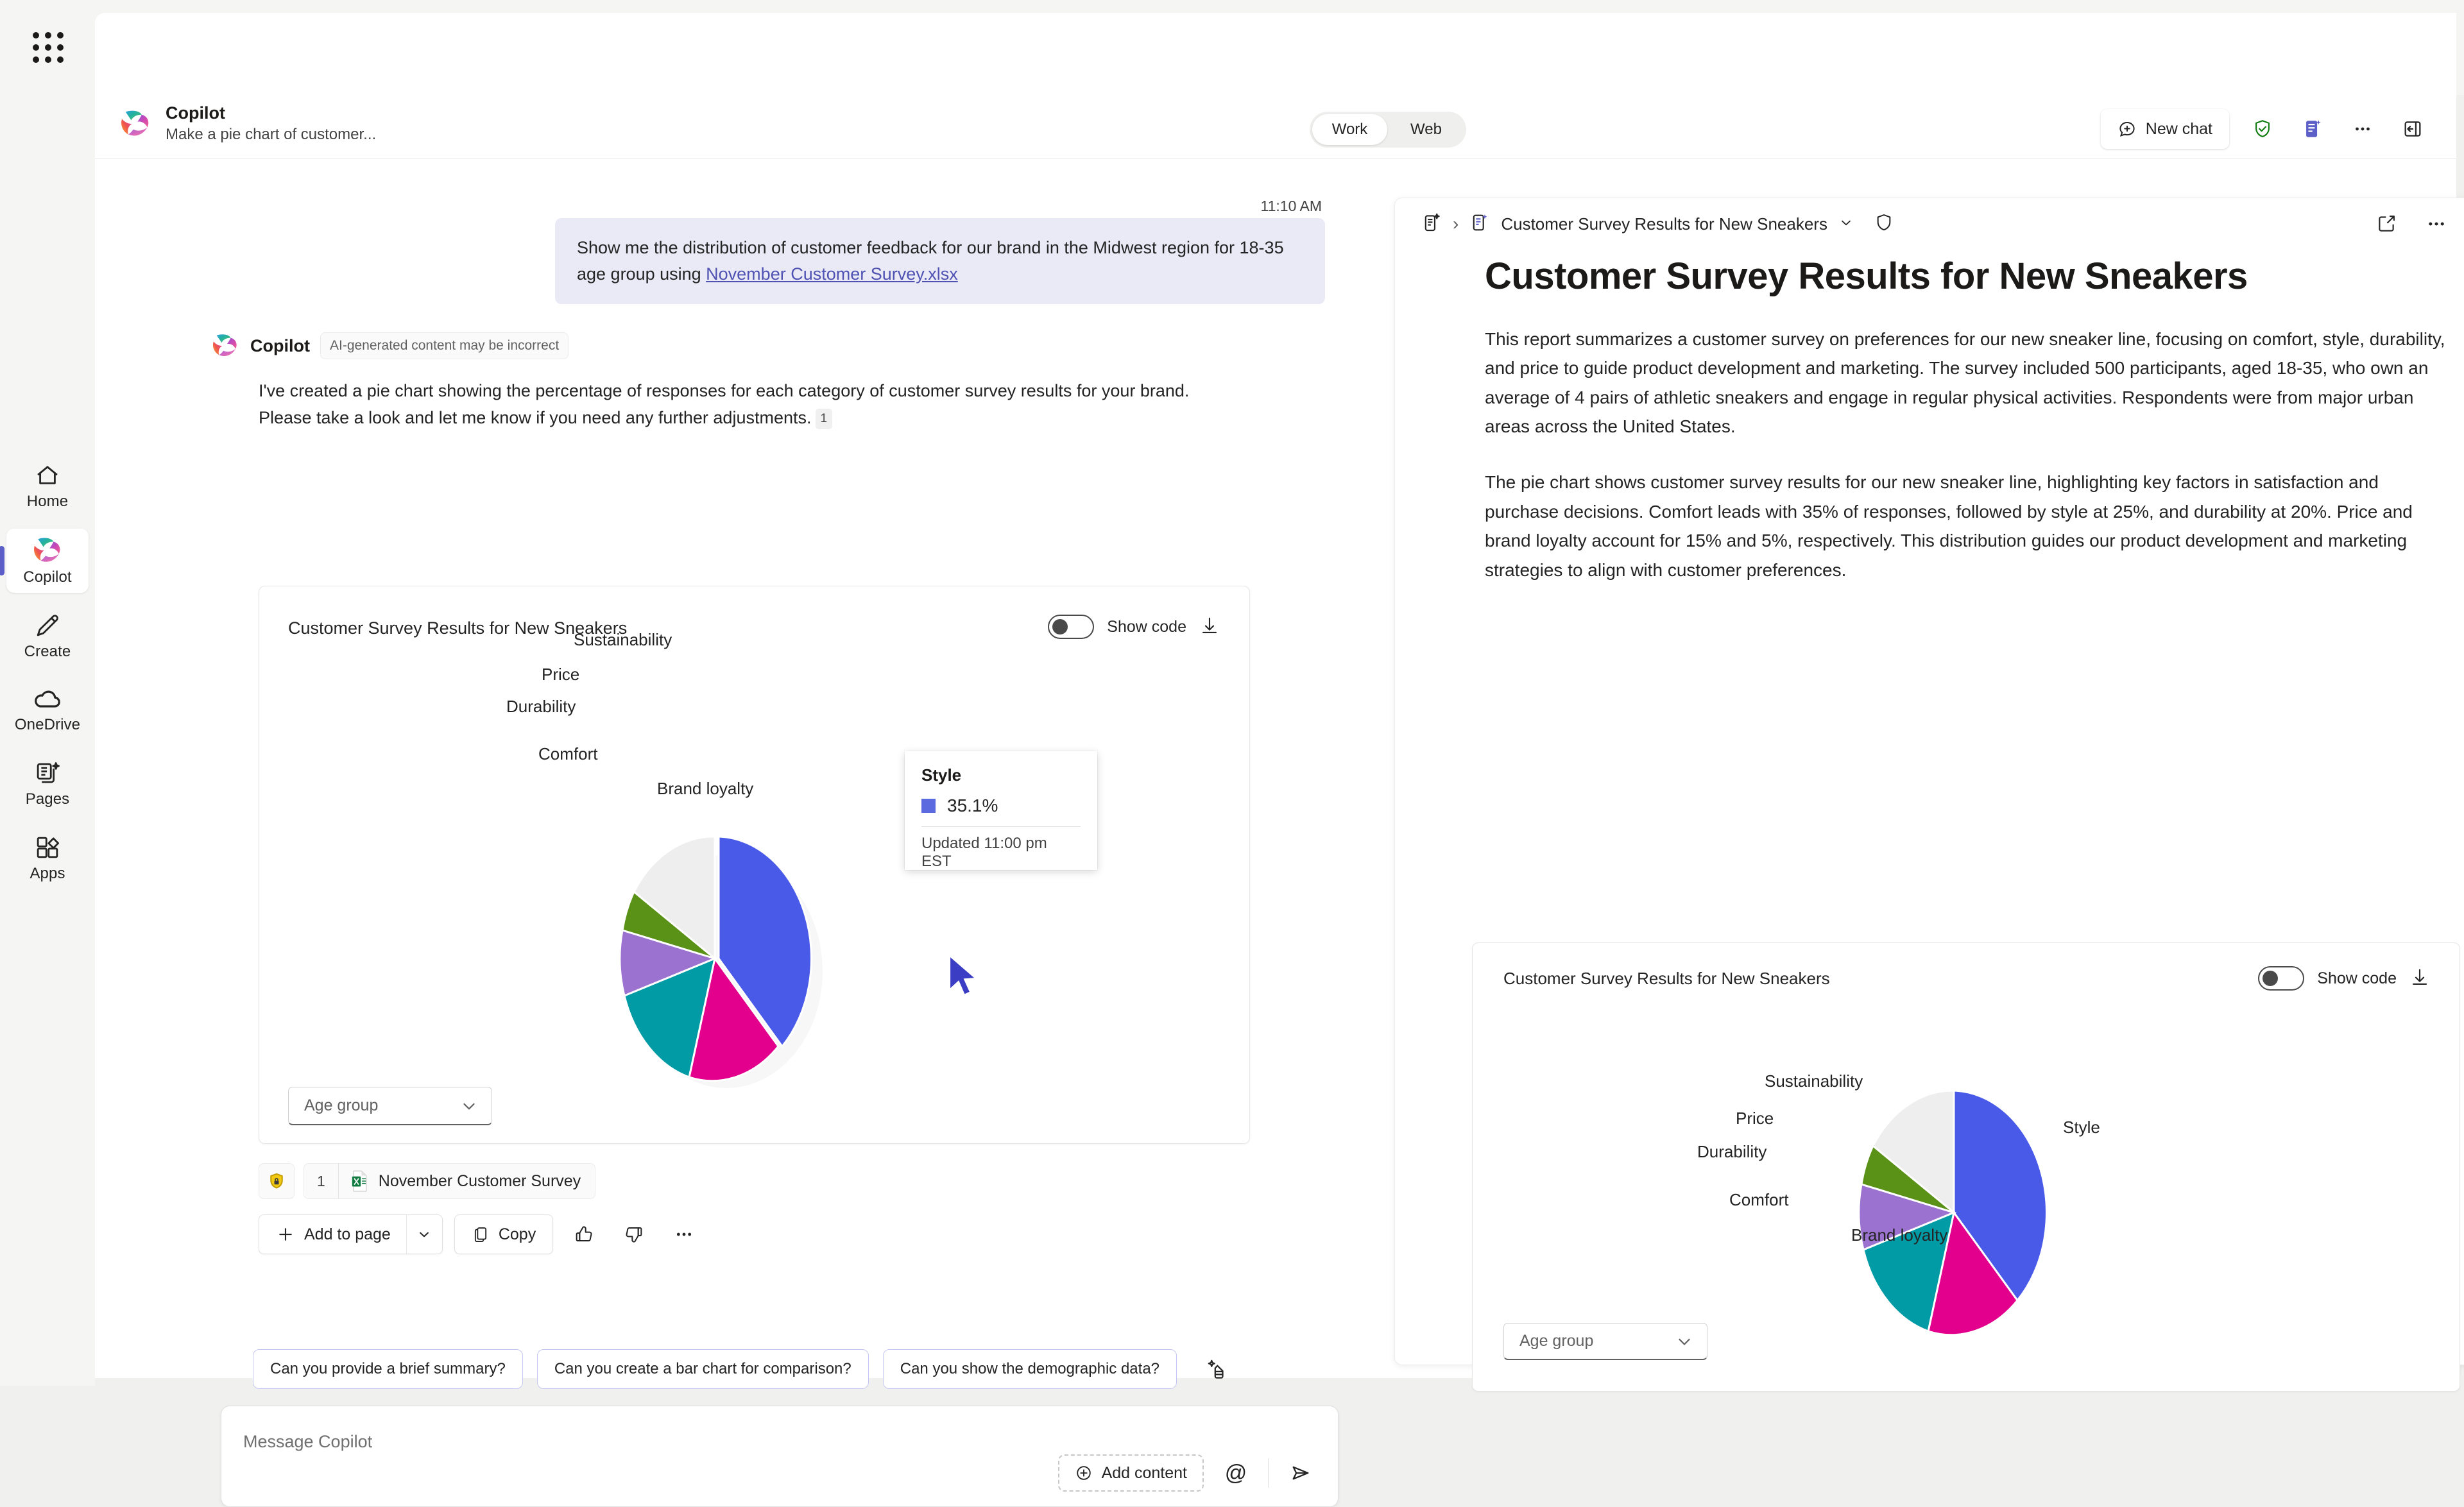 Image resolution: width=2464 pixels, height=1507 pixels. I want to click on cloud-icon, so click(47, 699).